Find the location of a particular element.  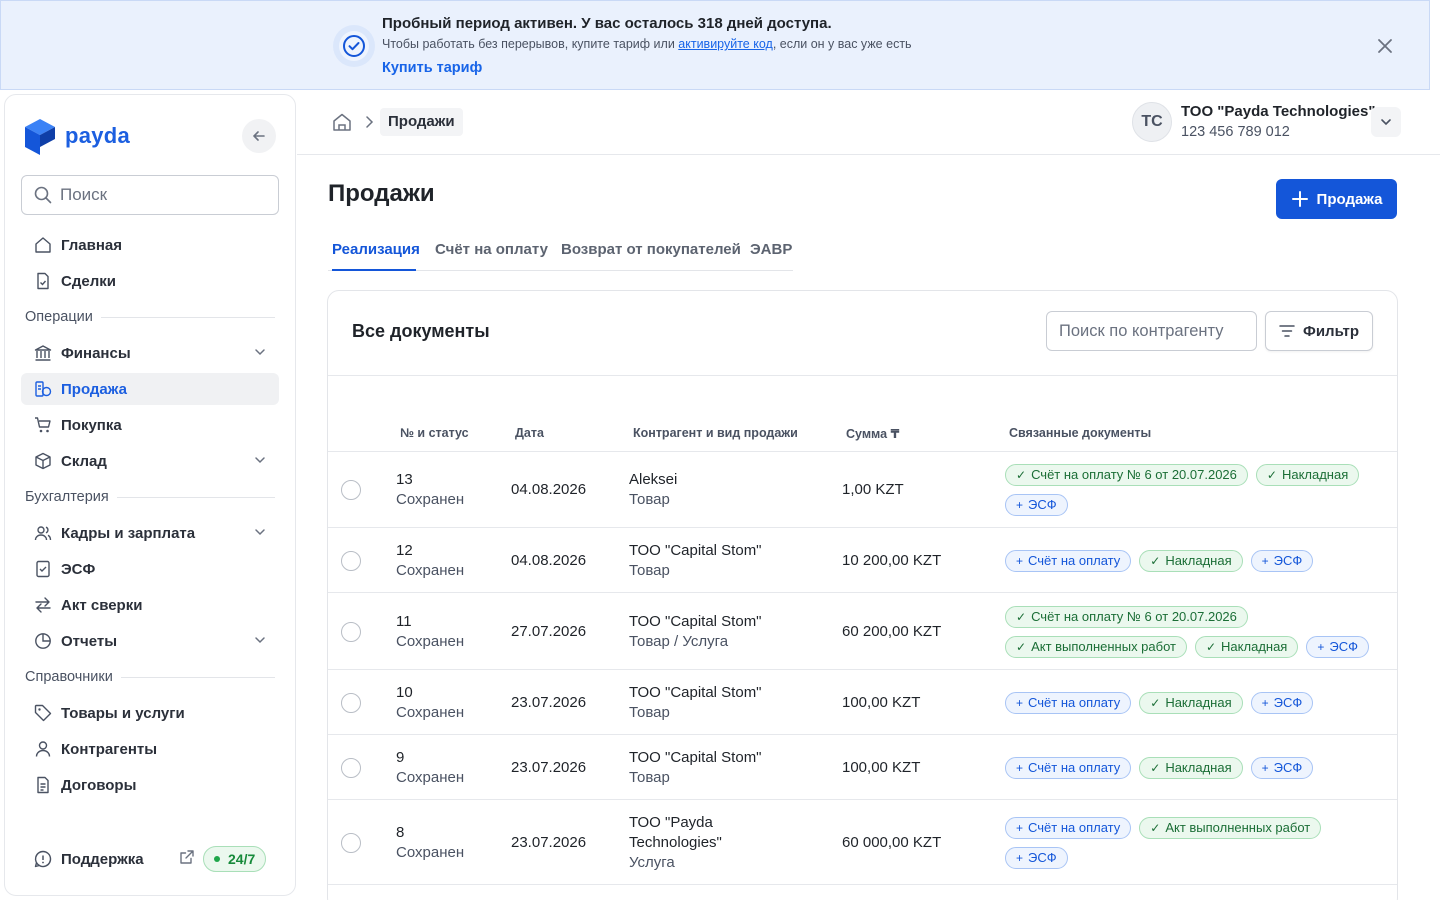

activate-code-link: активируйте код is located at coordinates (725, 44).